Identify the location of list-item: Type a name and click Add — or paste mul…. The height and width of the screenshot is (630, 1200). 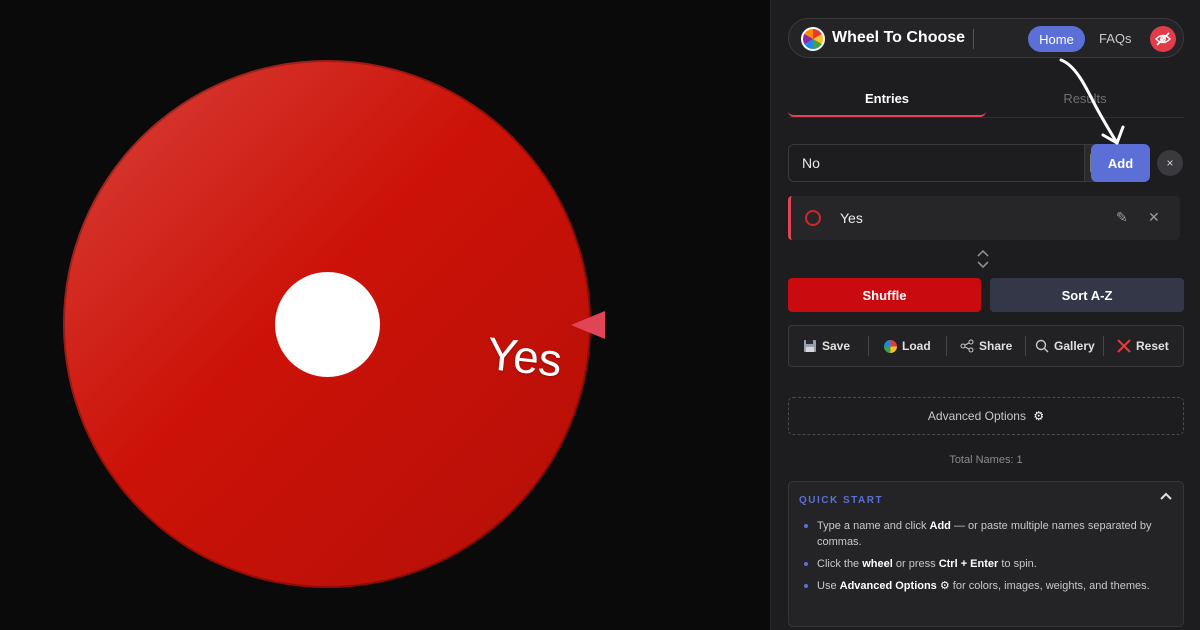
(989, 534).